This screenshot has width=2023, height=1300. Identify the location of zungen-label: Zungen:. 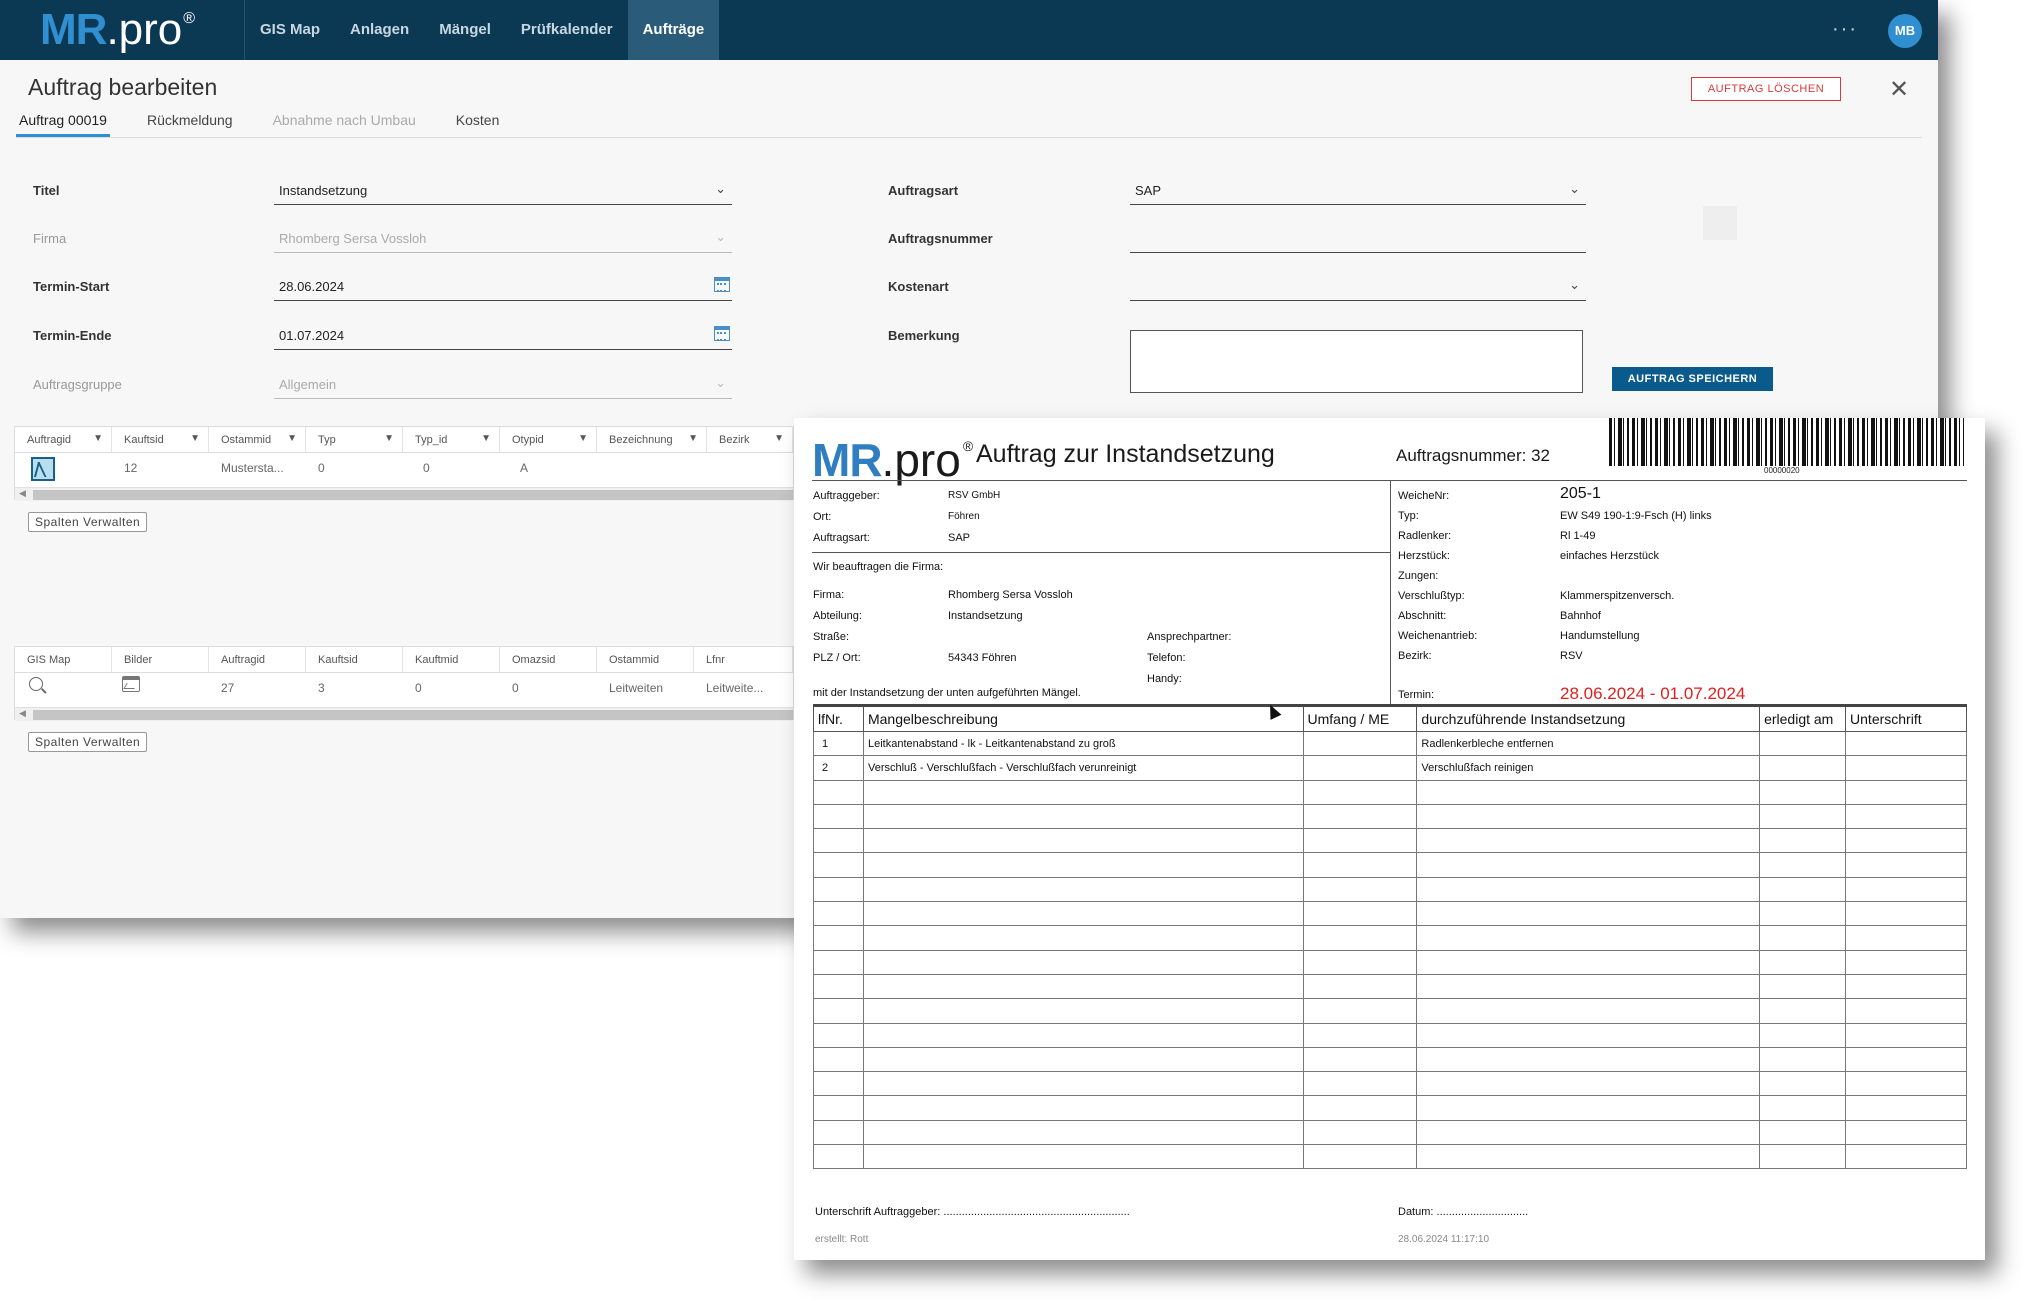
(1418, 576).